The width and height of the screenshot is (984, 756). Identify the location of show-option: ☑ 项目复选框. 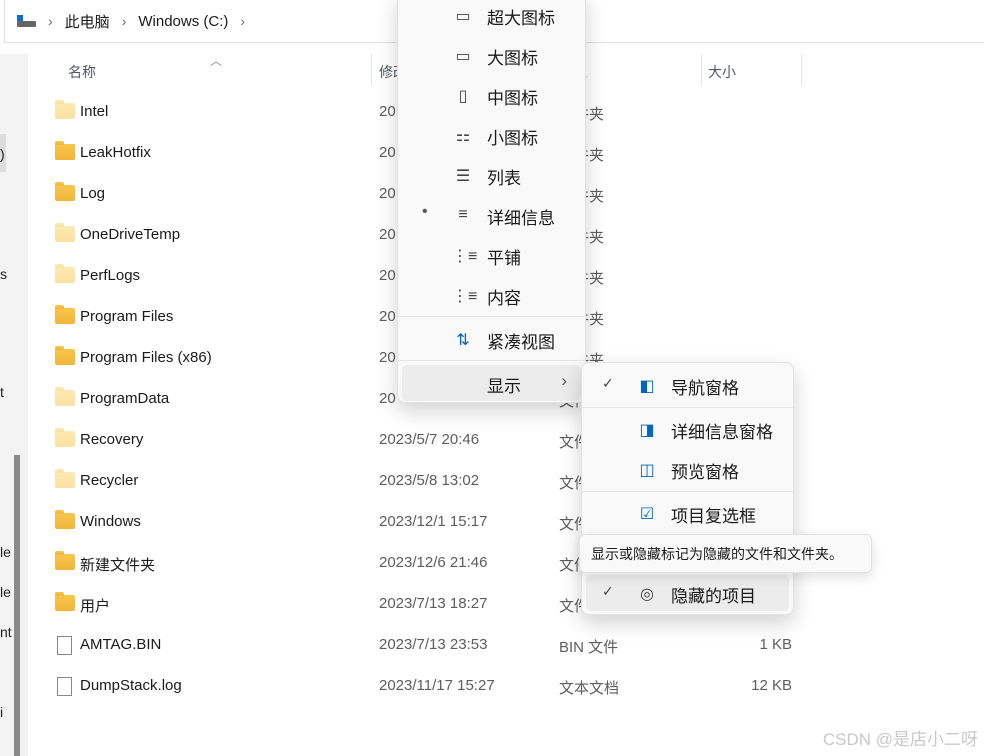
(687, 513).